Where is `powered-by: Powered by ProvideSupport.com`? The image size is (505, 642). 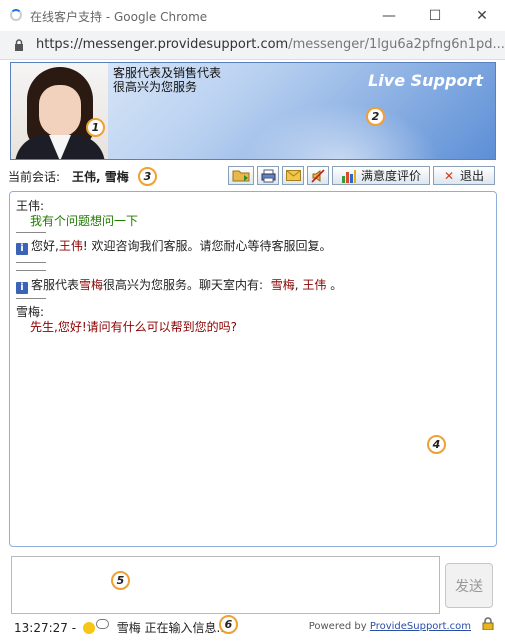 powered-by: Powered by ProvideSupport.com is located at coordinates (389, 626).